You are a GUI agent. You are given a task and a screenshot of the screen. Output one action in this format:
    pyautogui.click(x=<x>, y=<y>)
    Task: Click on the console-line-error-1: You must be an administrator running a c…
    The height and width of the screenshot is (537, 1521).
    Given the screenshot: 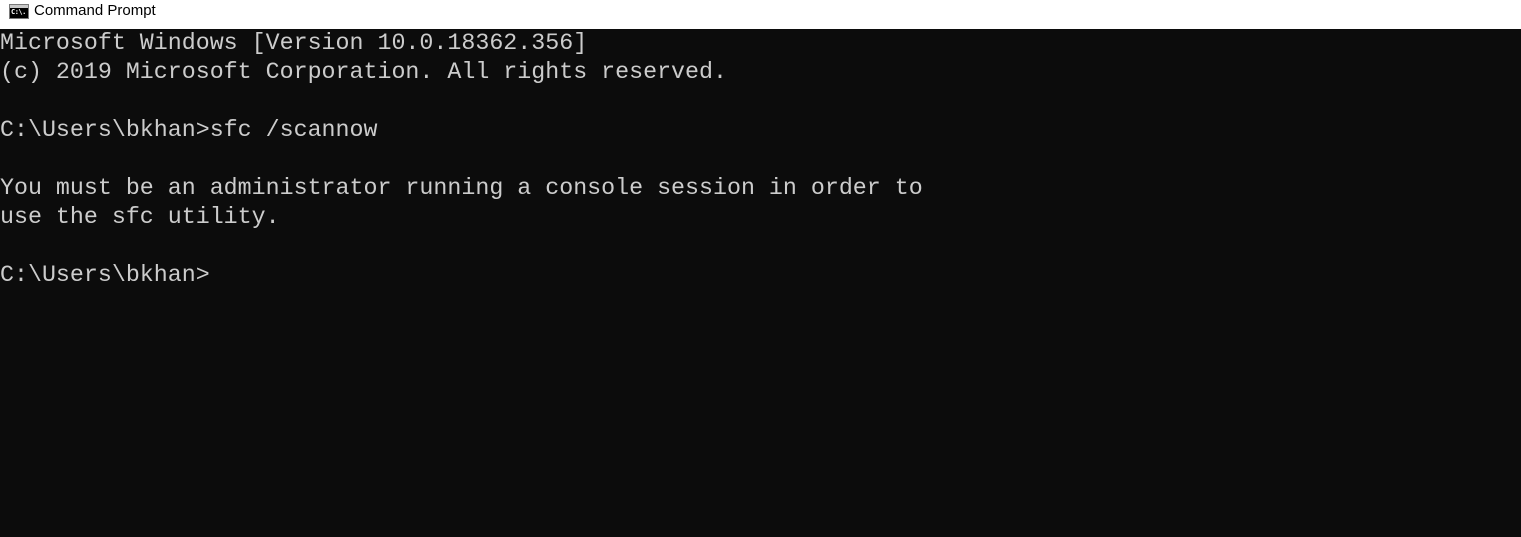 What is the action you would take?
    pyautogui.click(x=461, y=188)
    